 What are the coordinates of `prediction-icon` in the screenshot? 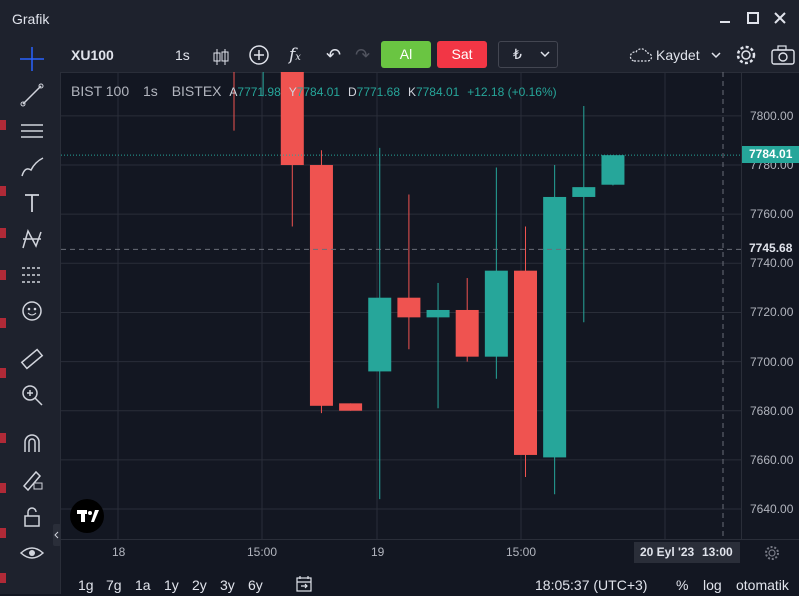 It's located at (32, 275).